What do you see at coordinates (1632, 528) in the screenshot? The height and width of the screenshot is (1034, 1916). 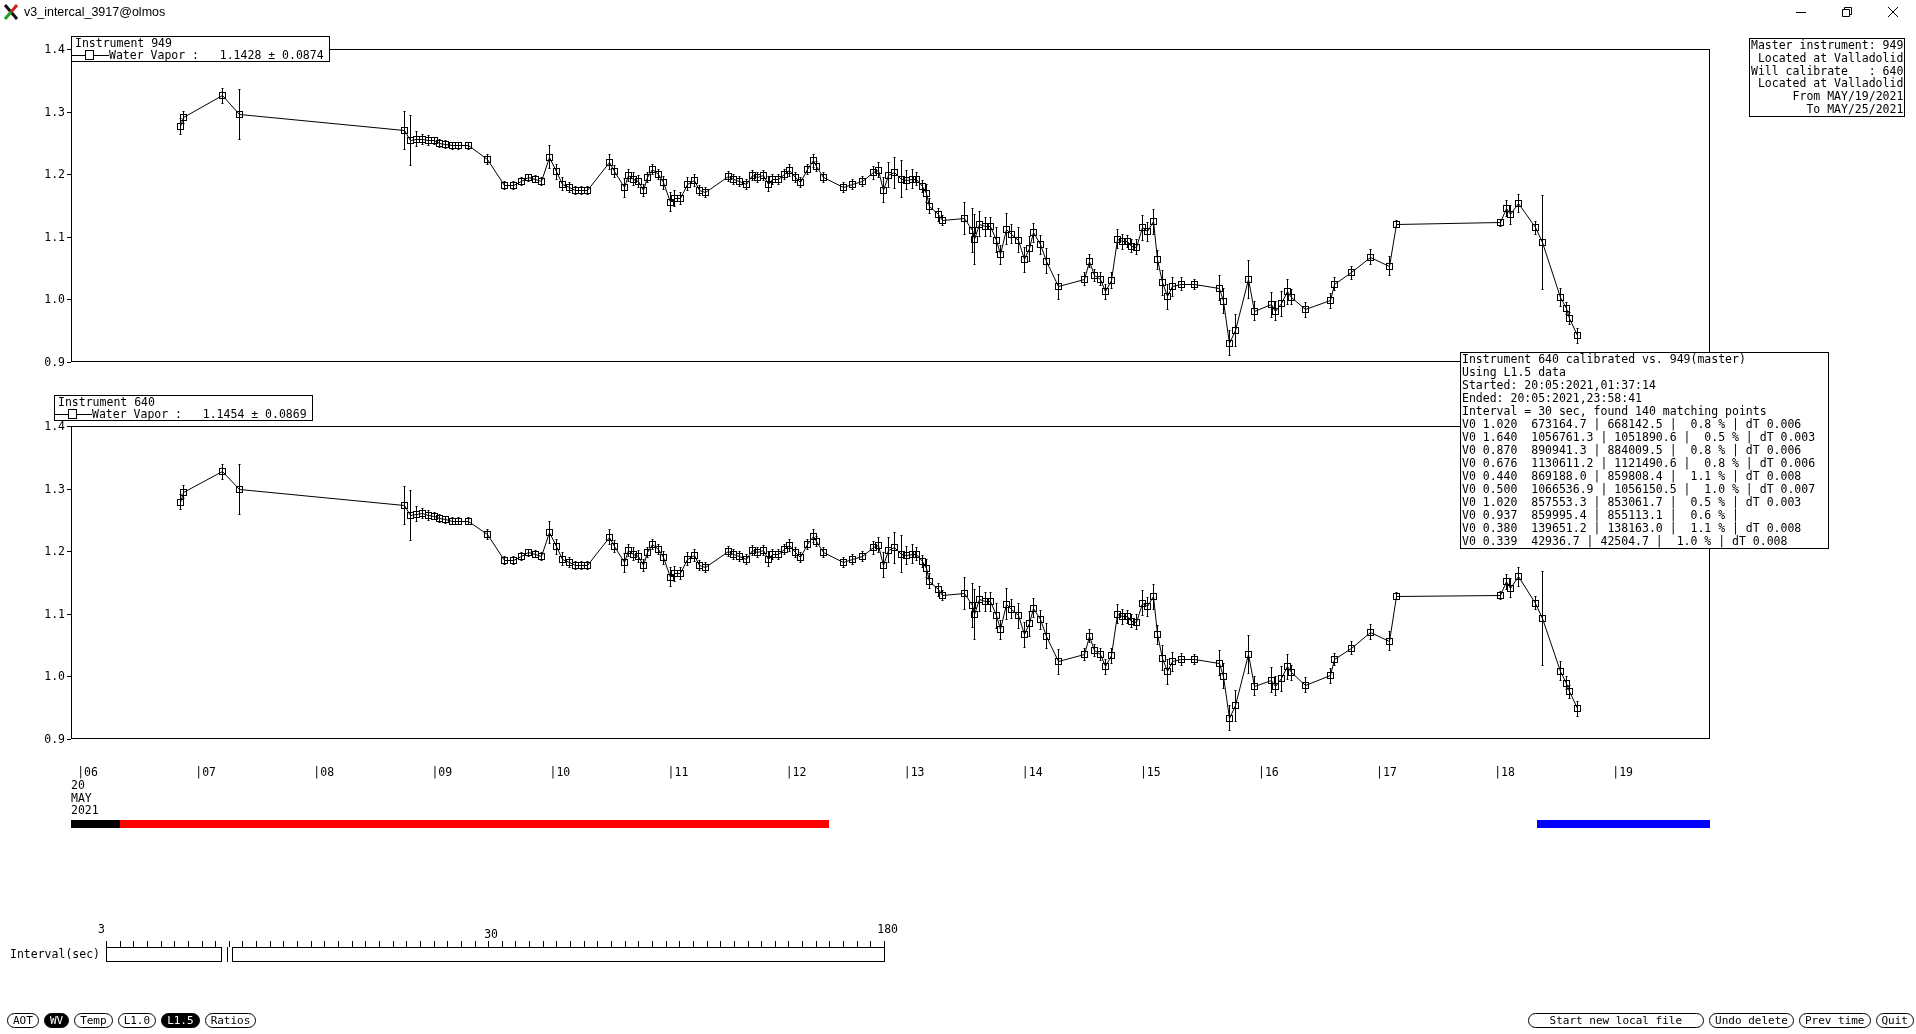 I see `report-line: V0 0.380 139651.2 | 138163.0 | 1.1 % | dT 0.008` at bounding box center [1632, 528].